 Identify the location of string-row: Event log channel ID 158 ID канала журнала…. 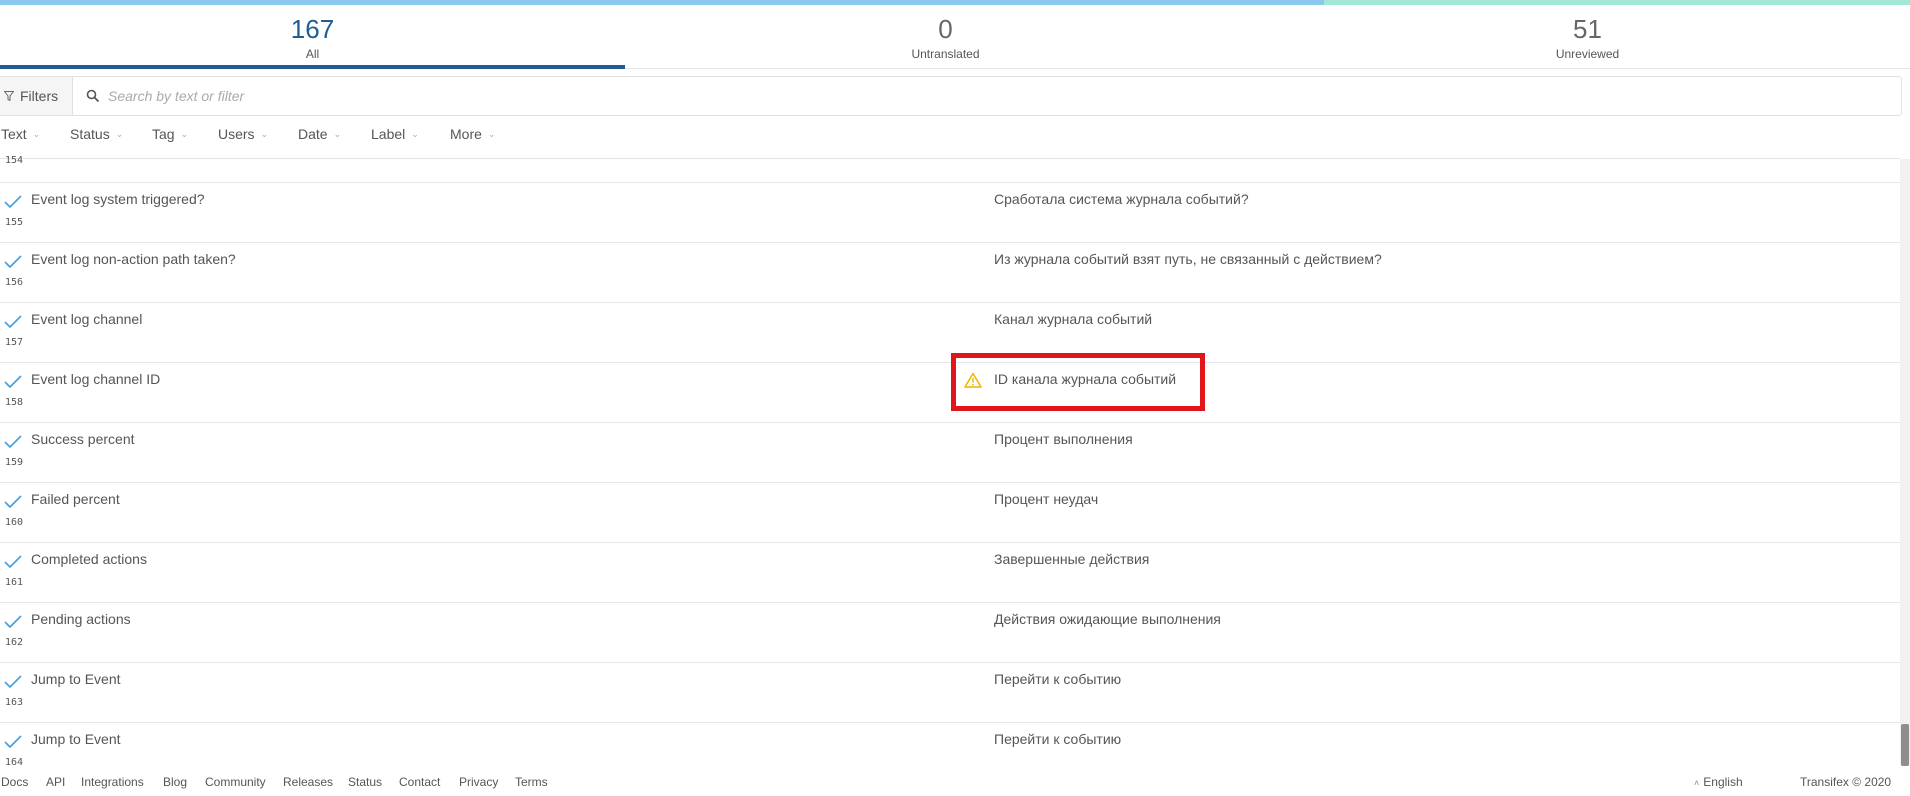
(950, 387).